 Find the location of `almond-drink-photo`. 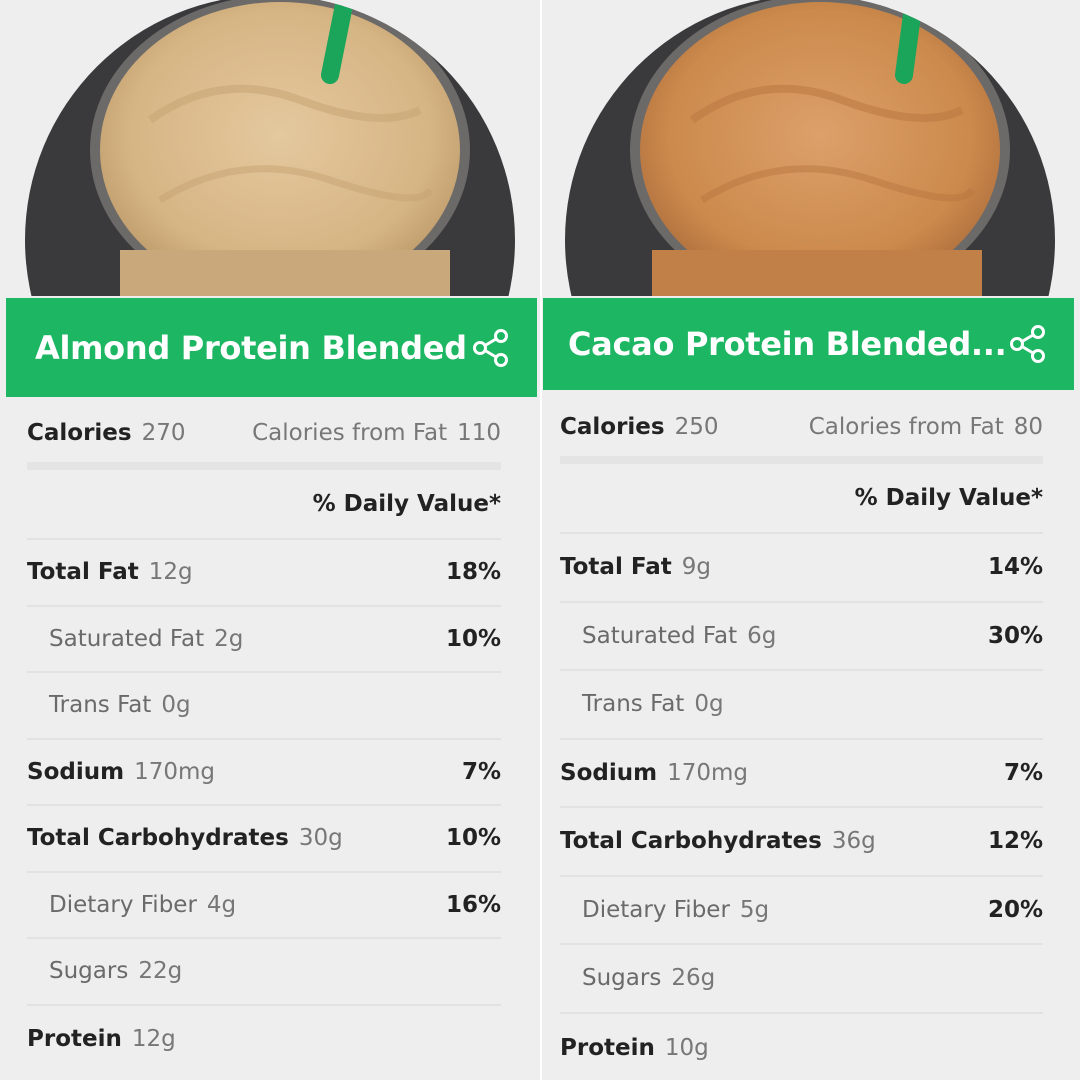

almond-drink-photo is located at coordinates (270, 148).